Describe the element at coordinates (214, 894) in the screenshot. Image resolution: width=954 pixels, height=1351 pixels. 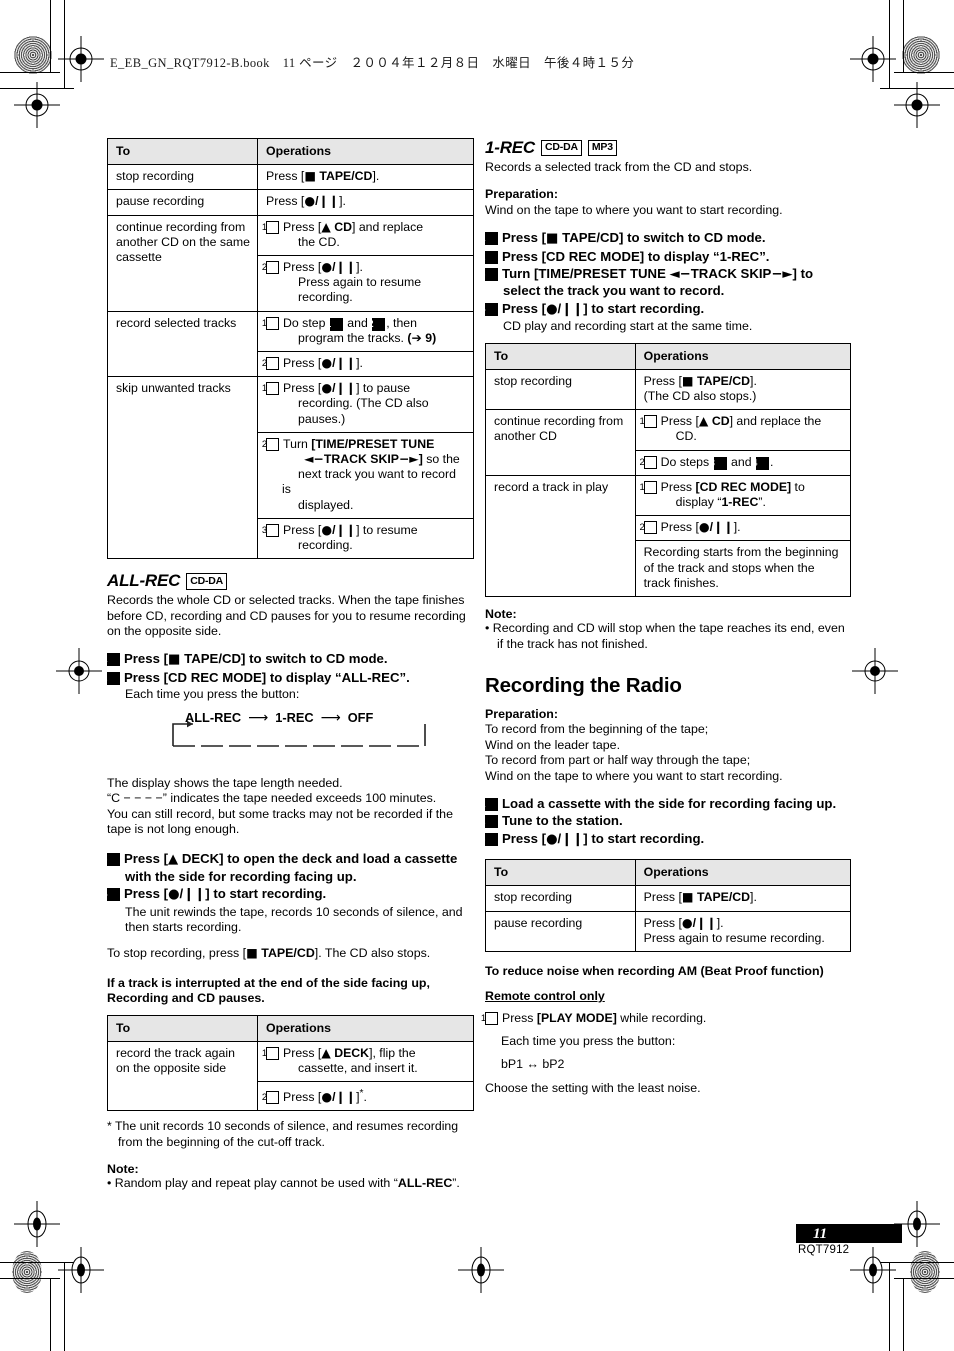
I see `step-4: 4 Press [●/❙❙] to start recording.` at that location.